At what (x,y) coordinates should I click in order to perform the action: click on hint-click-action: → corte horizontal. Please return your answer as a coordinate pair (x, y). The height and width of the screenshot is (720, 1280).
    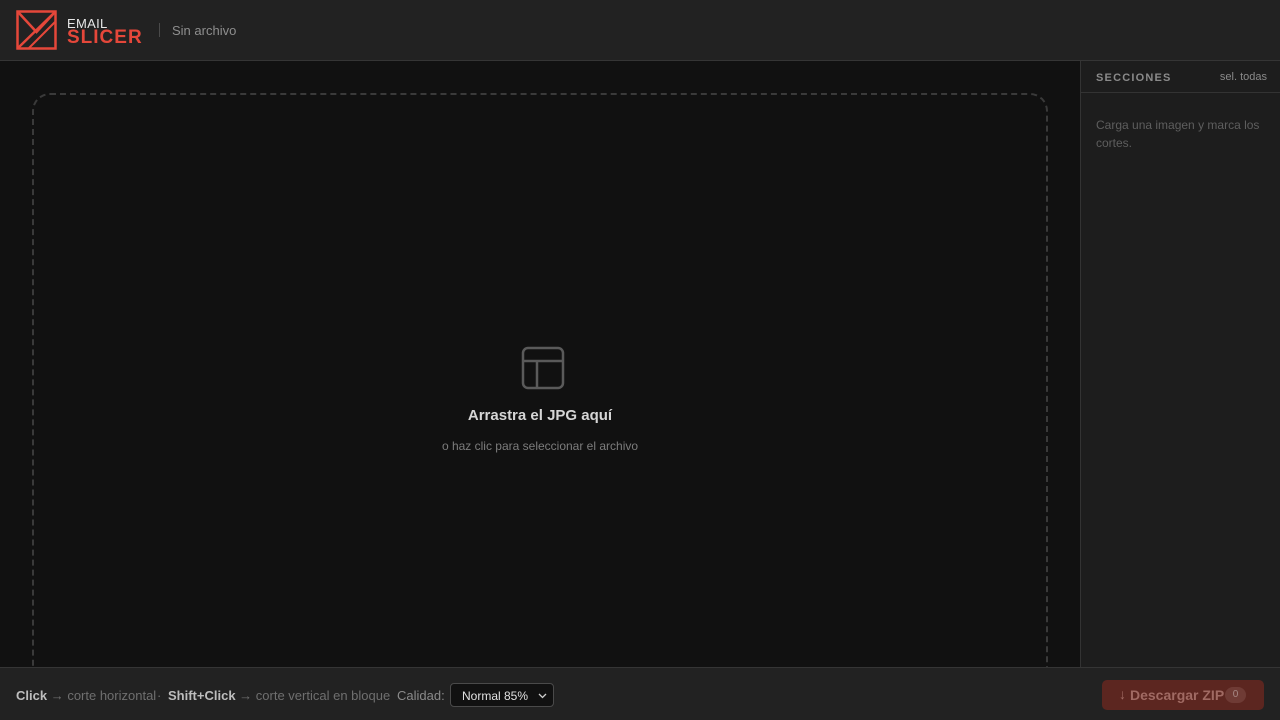
    Looking at the image, I should click on (103, 695).